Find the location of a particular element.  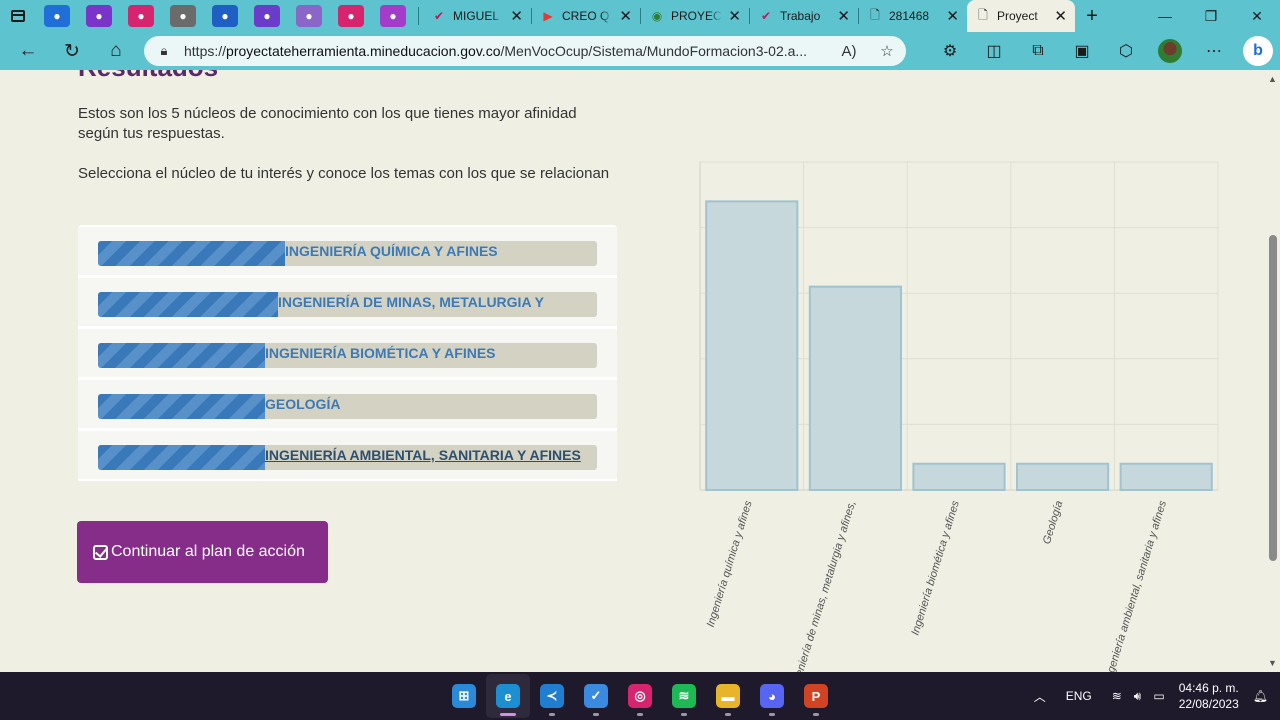

nucleo-label: INGENIERÍA DE MINAS, METALURGIA Y is located at coordinates (411, 302).